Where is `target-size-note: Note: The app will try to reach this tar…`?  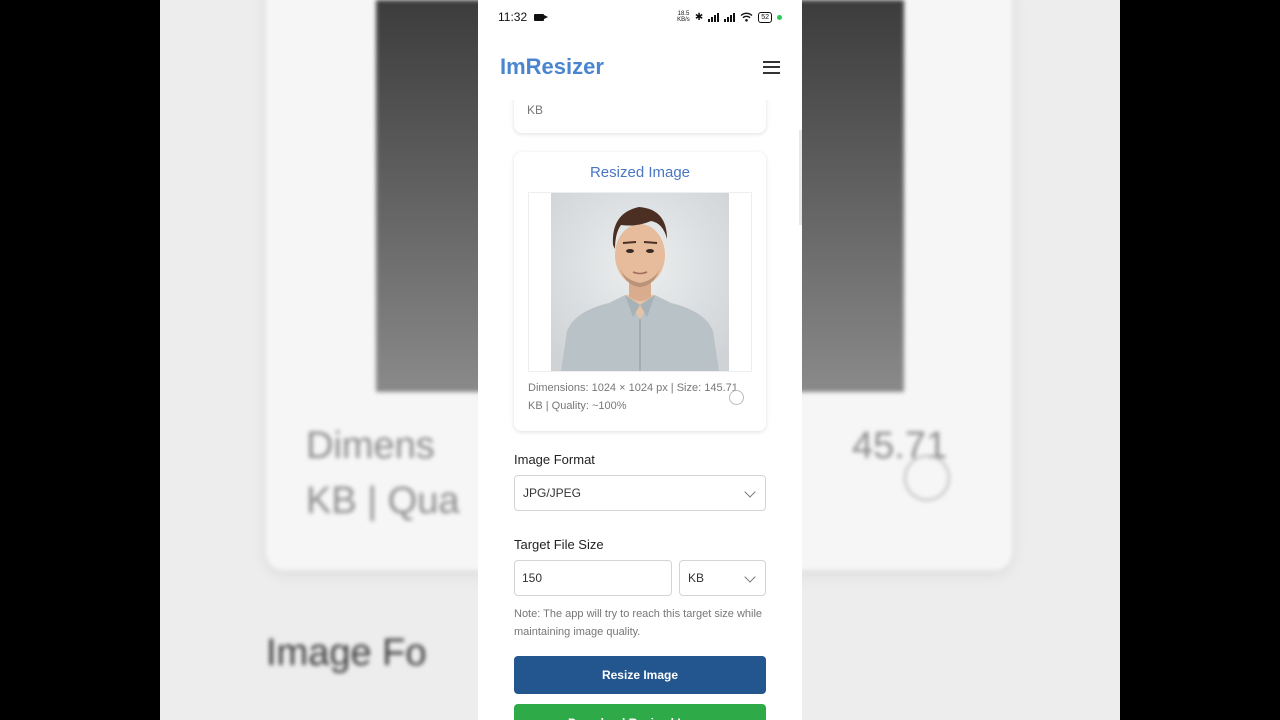 target-size-note: Note: The app will try to reach this tar… is located at coordinates (638, 623).